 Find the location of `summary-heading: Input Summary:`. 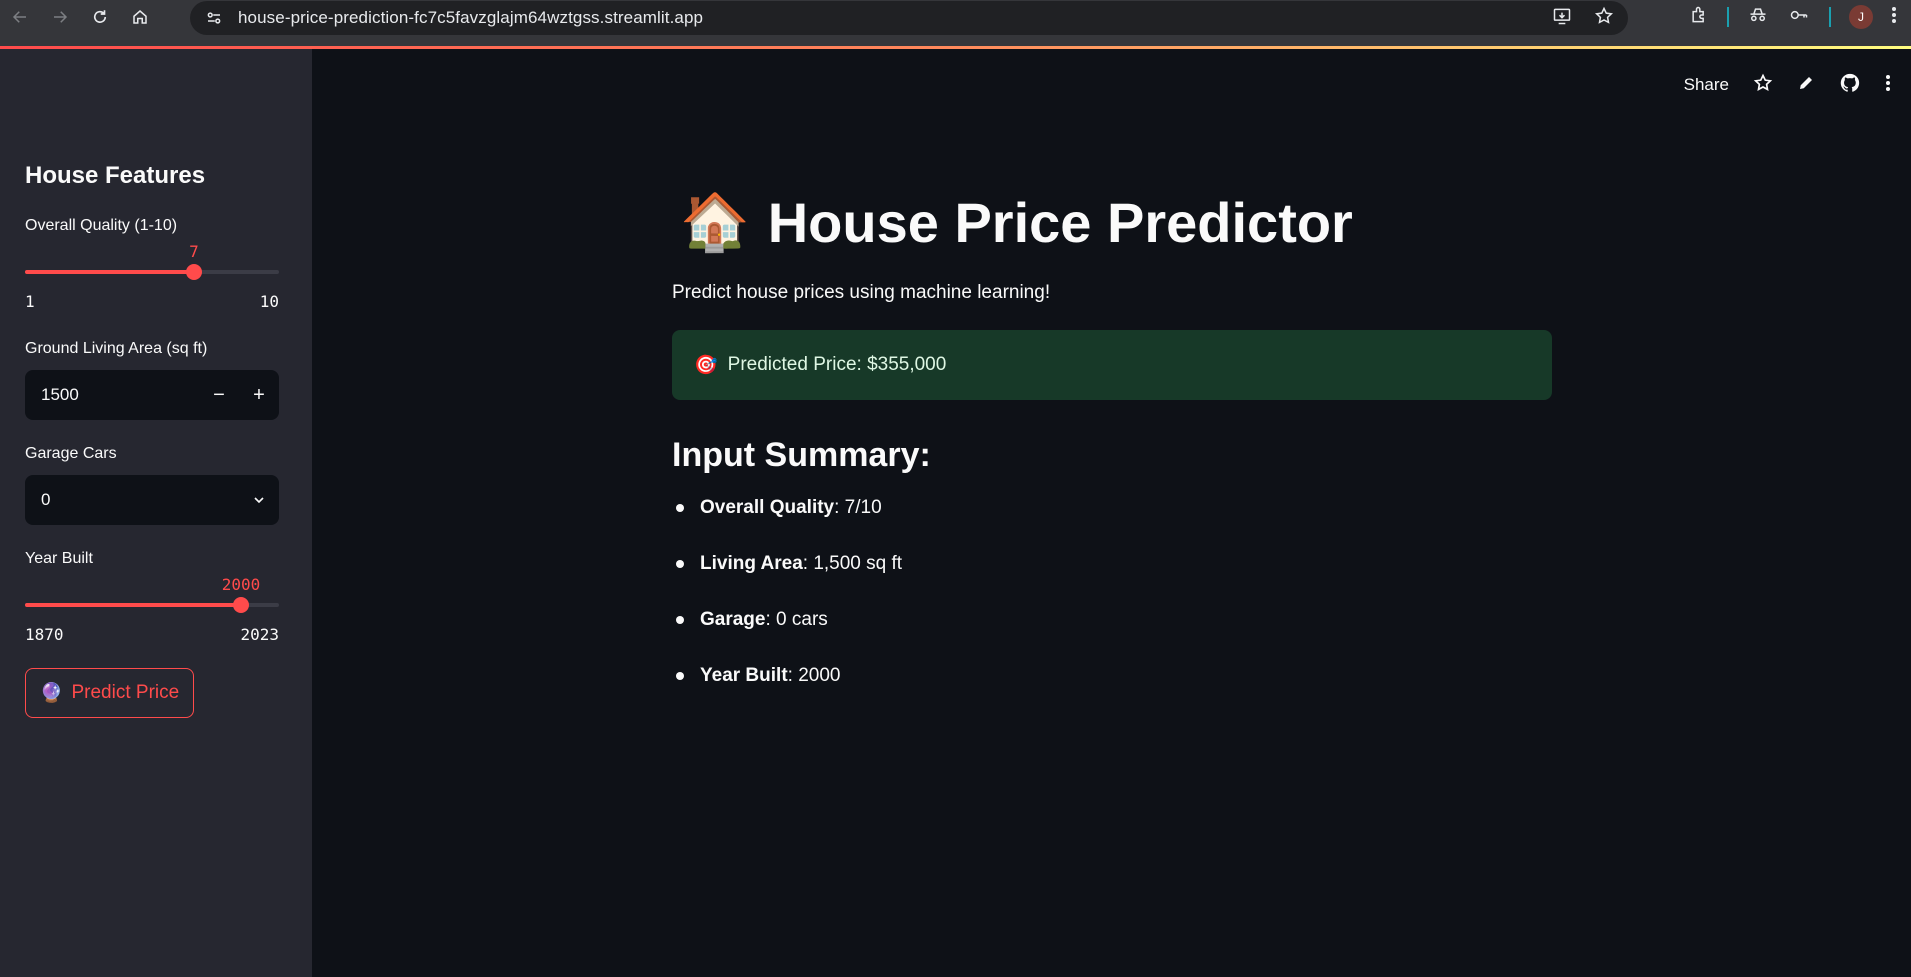

summary-heading: Input Summary: is located at coordinates (801, 455).